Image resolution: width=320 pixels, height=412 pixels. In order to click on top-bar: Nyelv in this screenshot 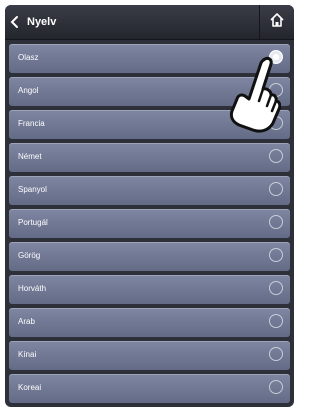, I will do `click(149, 22)`.